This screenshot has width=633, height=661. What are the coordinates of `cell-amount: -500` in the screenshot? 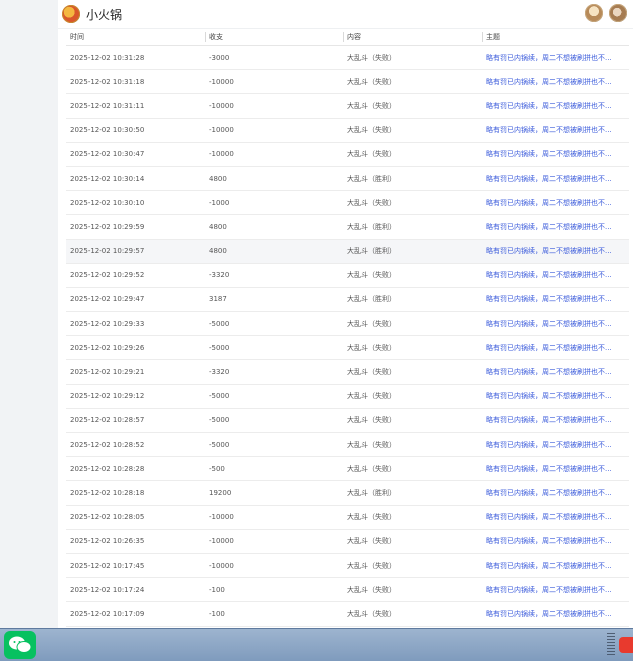 It's located at (274, 469).